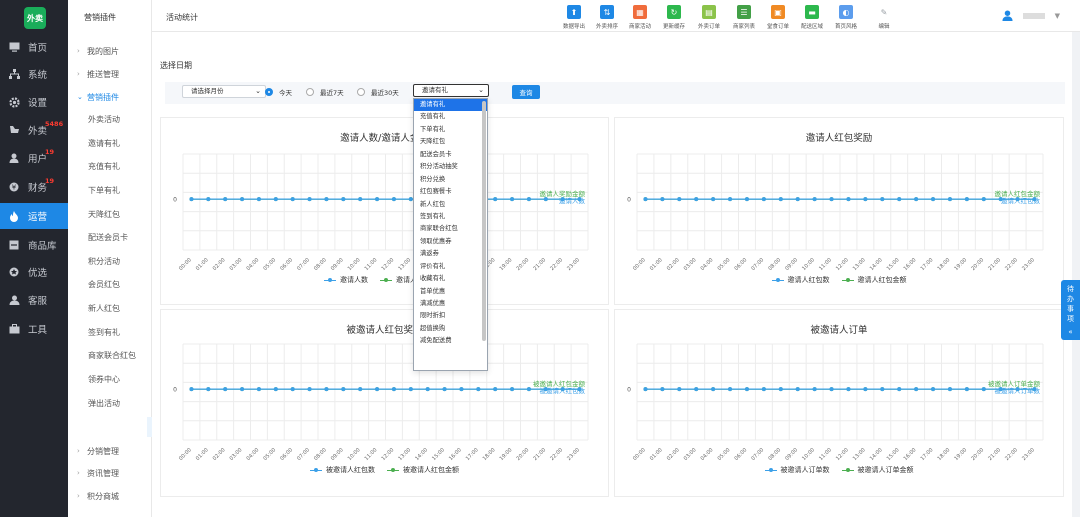  What do you see at coordinates (34, 158) in the screenshot?
I see `sidebar-item-4: 用户 19` at bounding box center [34, 158].